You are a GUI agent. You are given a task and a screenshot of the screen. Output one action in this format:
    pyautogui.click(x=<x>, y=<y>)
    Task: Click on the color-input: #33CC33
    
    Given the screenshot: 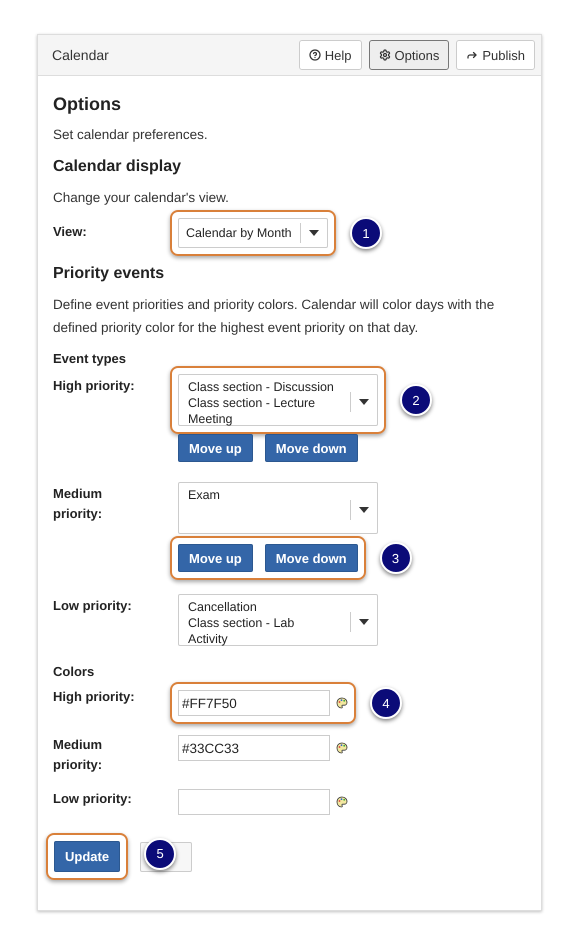 What is the action you would take?
    pyautogui.click(x=254, y=748)
    